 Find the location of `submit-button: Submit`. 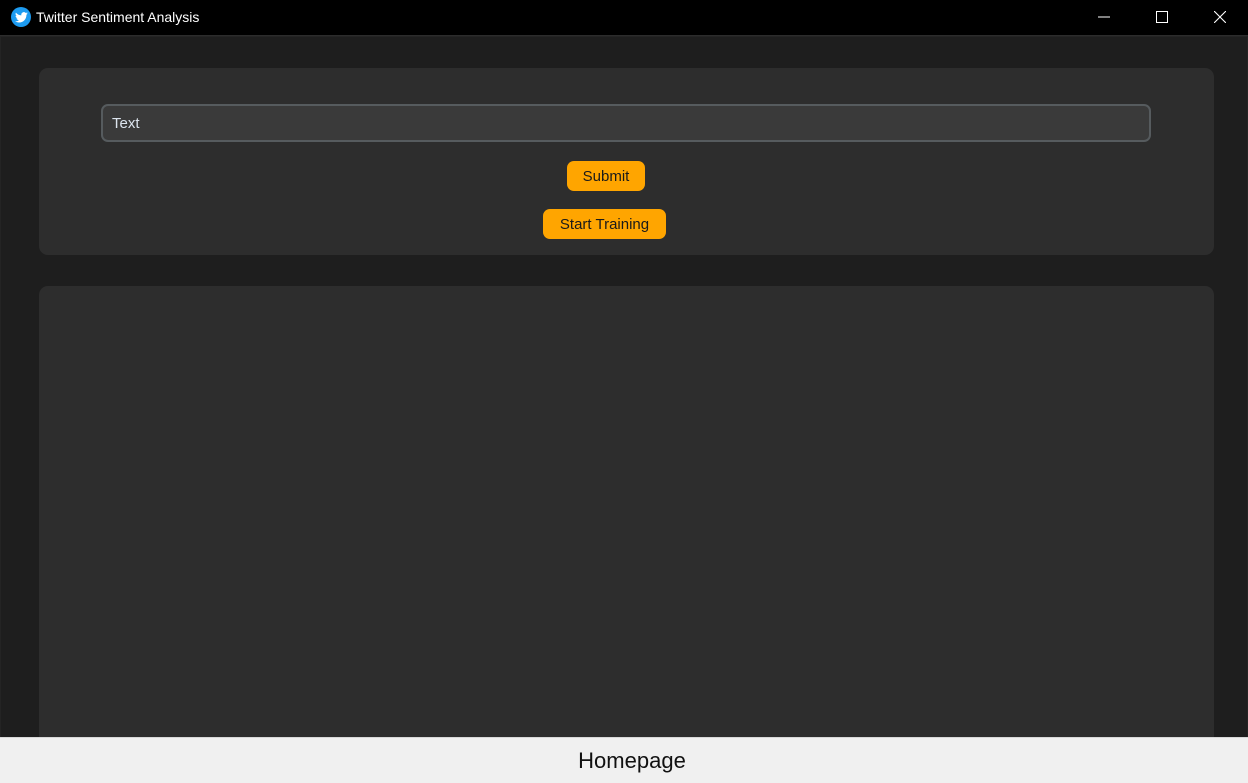

submit-button: Submit is located at coordinates (606, 176).